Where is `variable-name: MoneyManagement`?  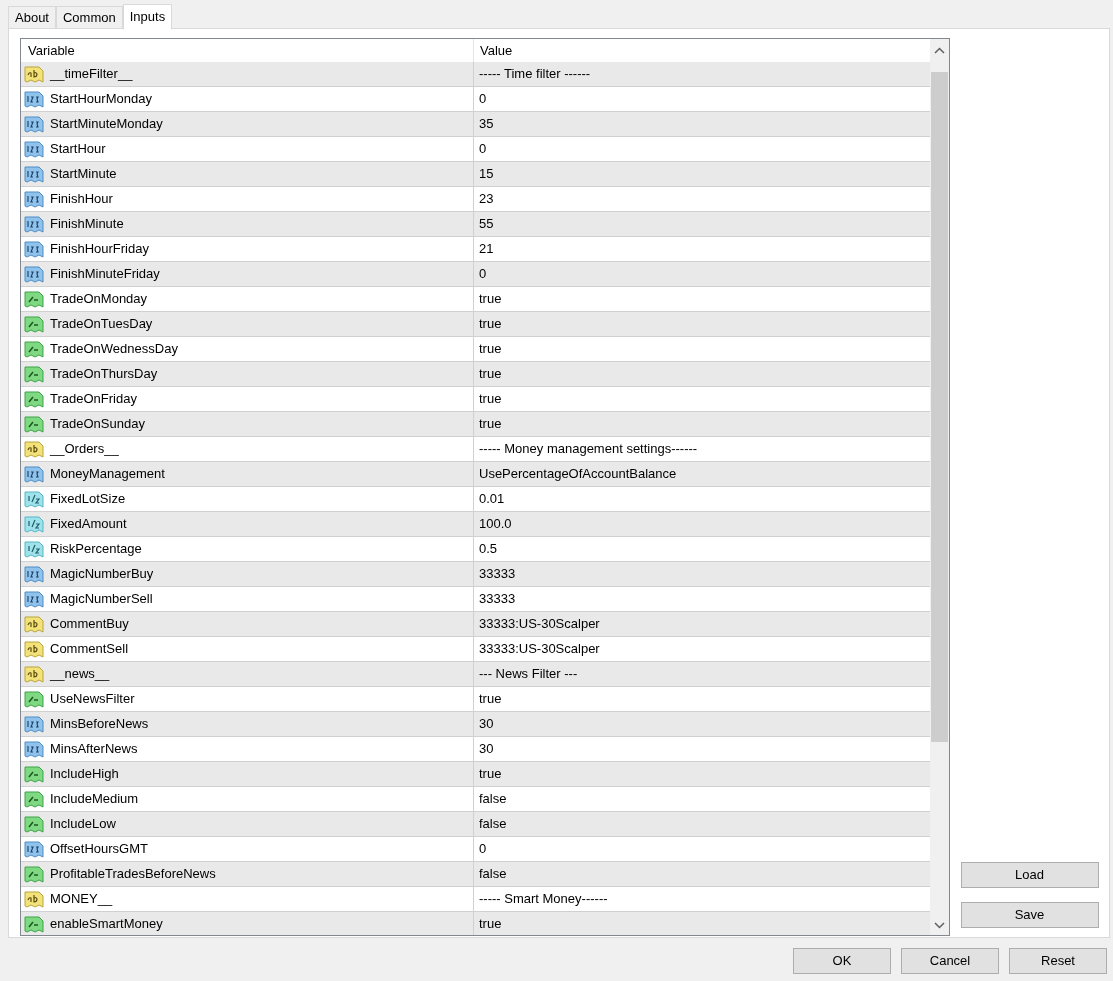 variable-name: MoneyManagement is located at coordinates (107, 474).